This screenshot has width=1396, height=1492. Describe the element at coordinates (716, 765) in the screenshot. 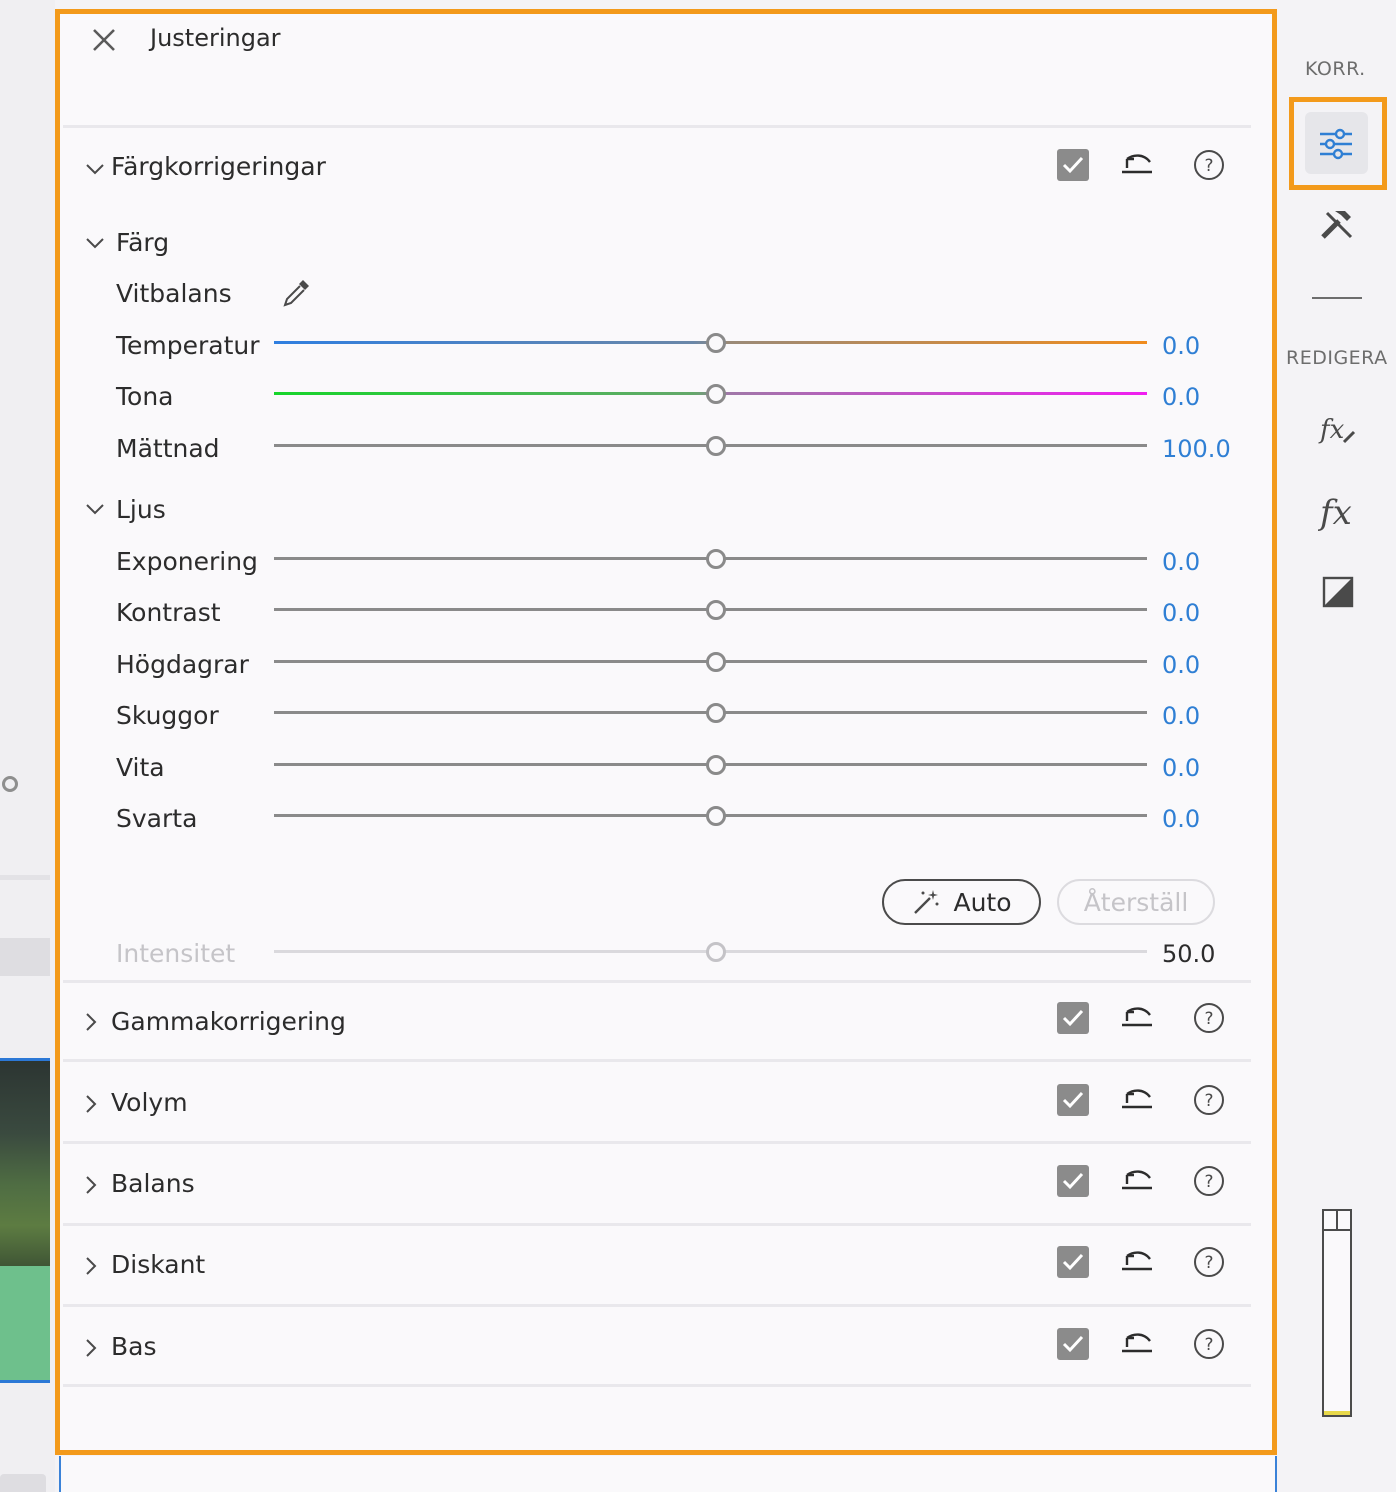

I see `whites-slider-handle` at that location.